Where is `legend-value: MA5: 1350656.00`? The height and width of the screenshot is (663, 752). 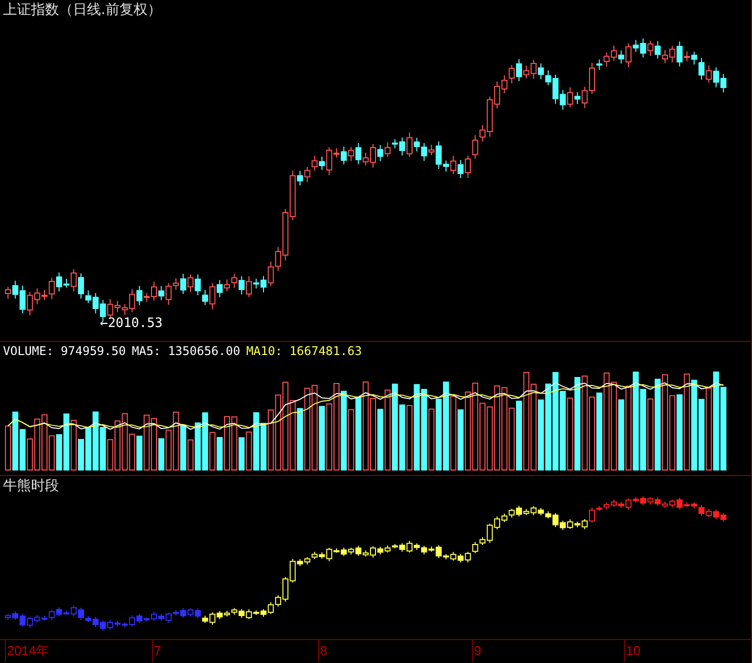
legend-value: MA5: 1350656.00 is located at coordinates (186, 351).